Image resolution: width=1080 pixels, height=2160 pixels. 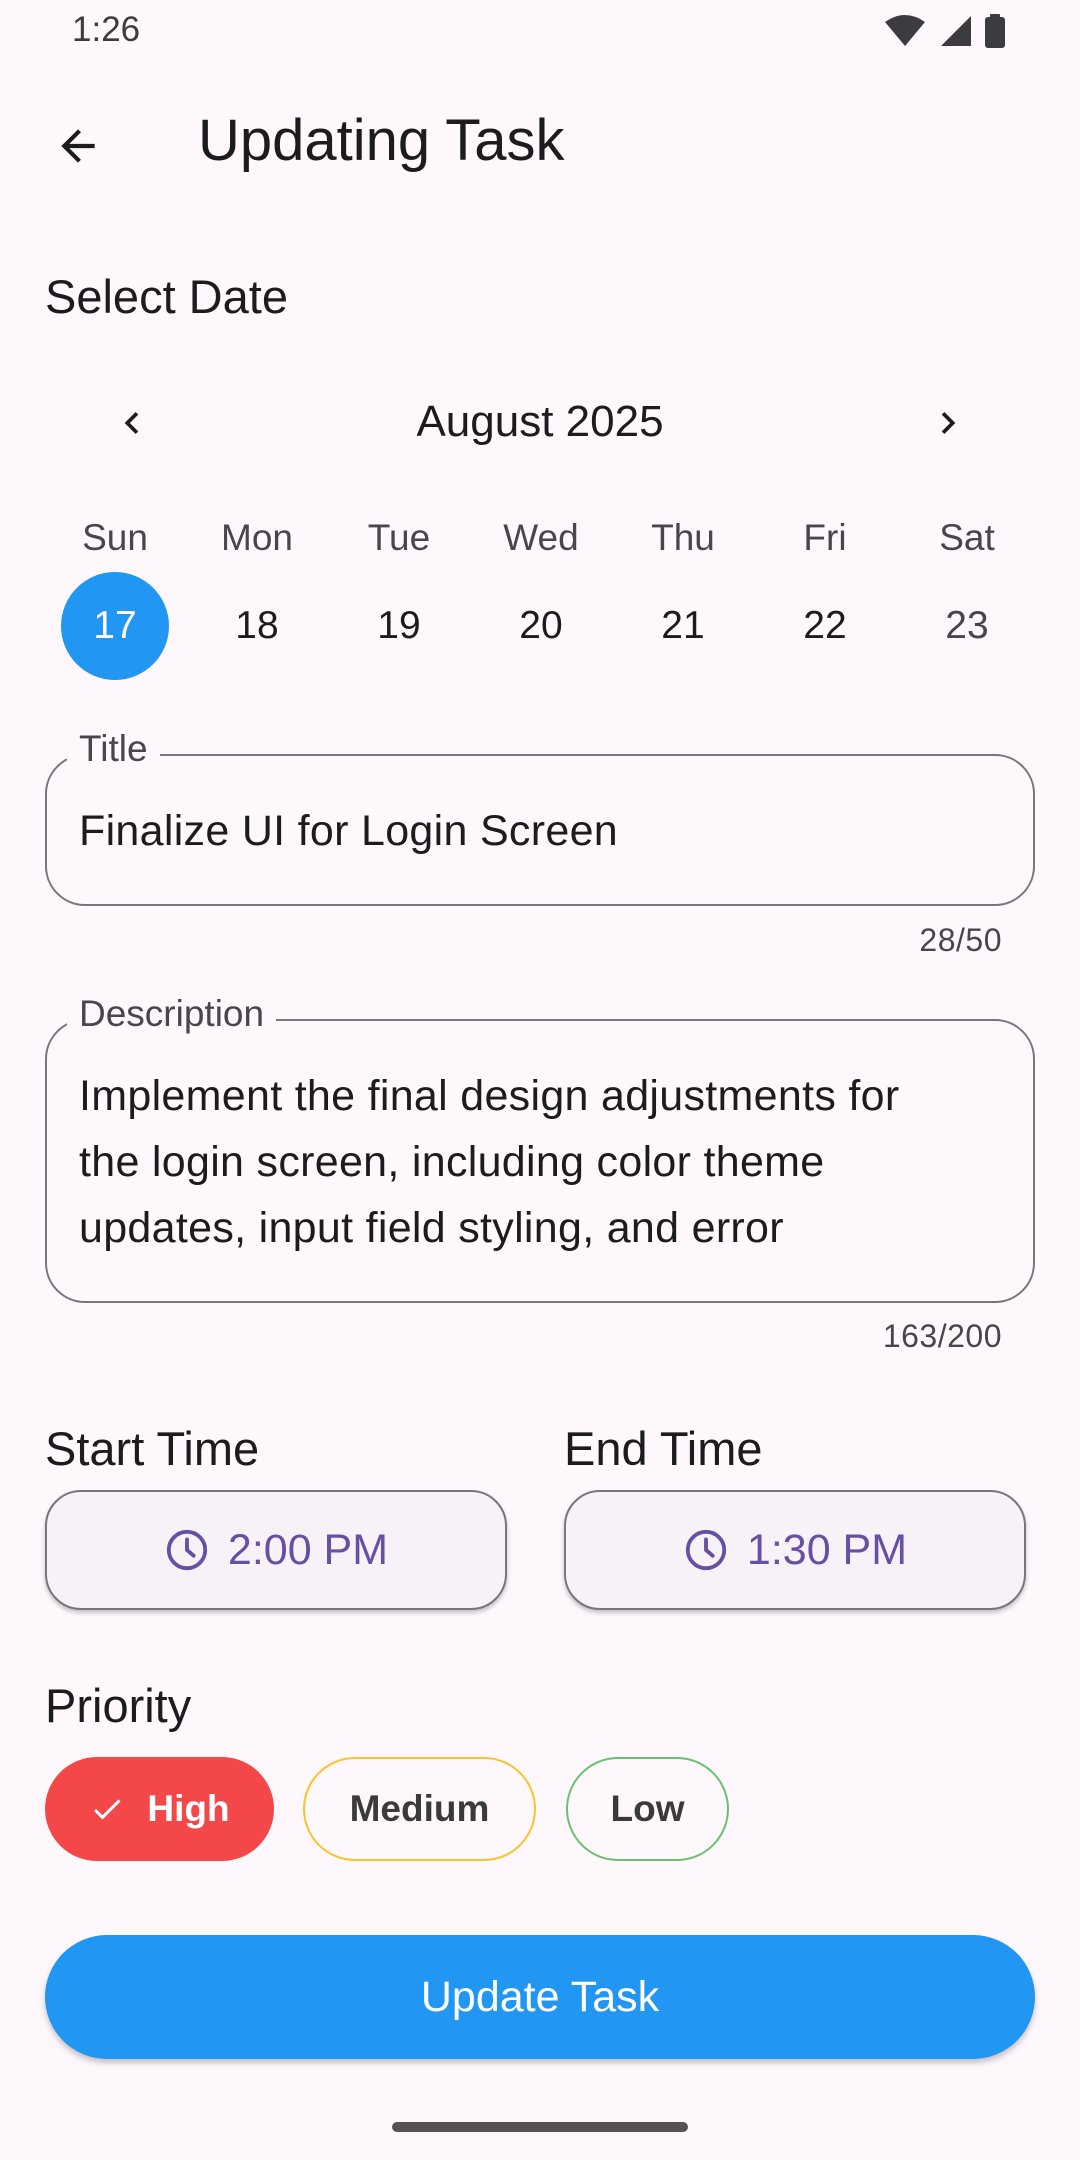 What do you see at coordinates (541, 626) in the screenshot?
I see `day-20: 20` at bounding box center [541, 626].